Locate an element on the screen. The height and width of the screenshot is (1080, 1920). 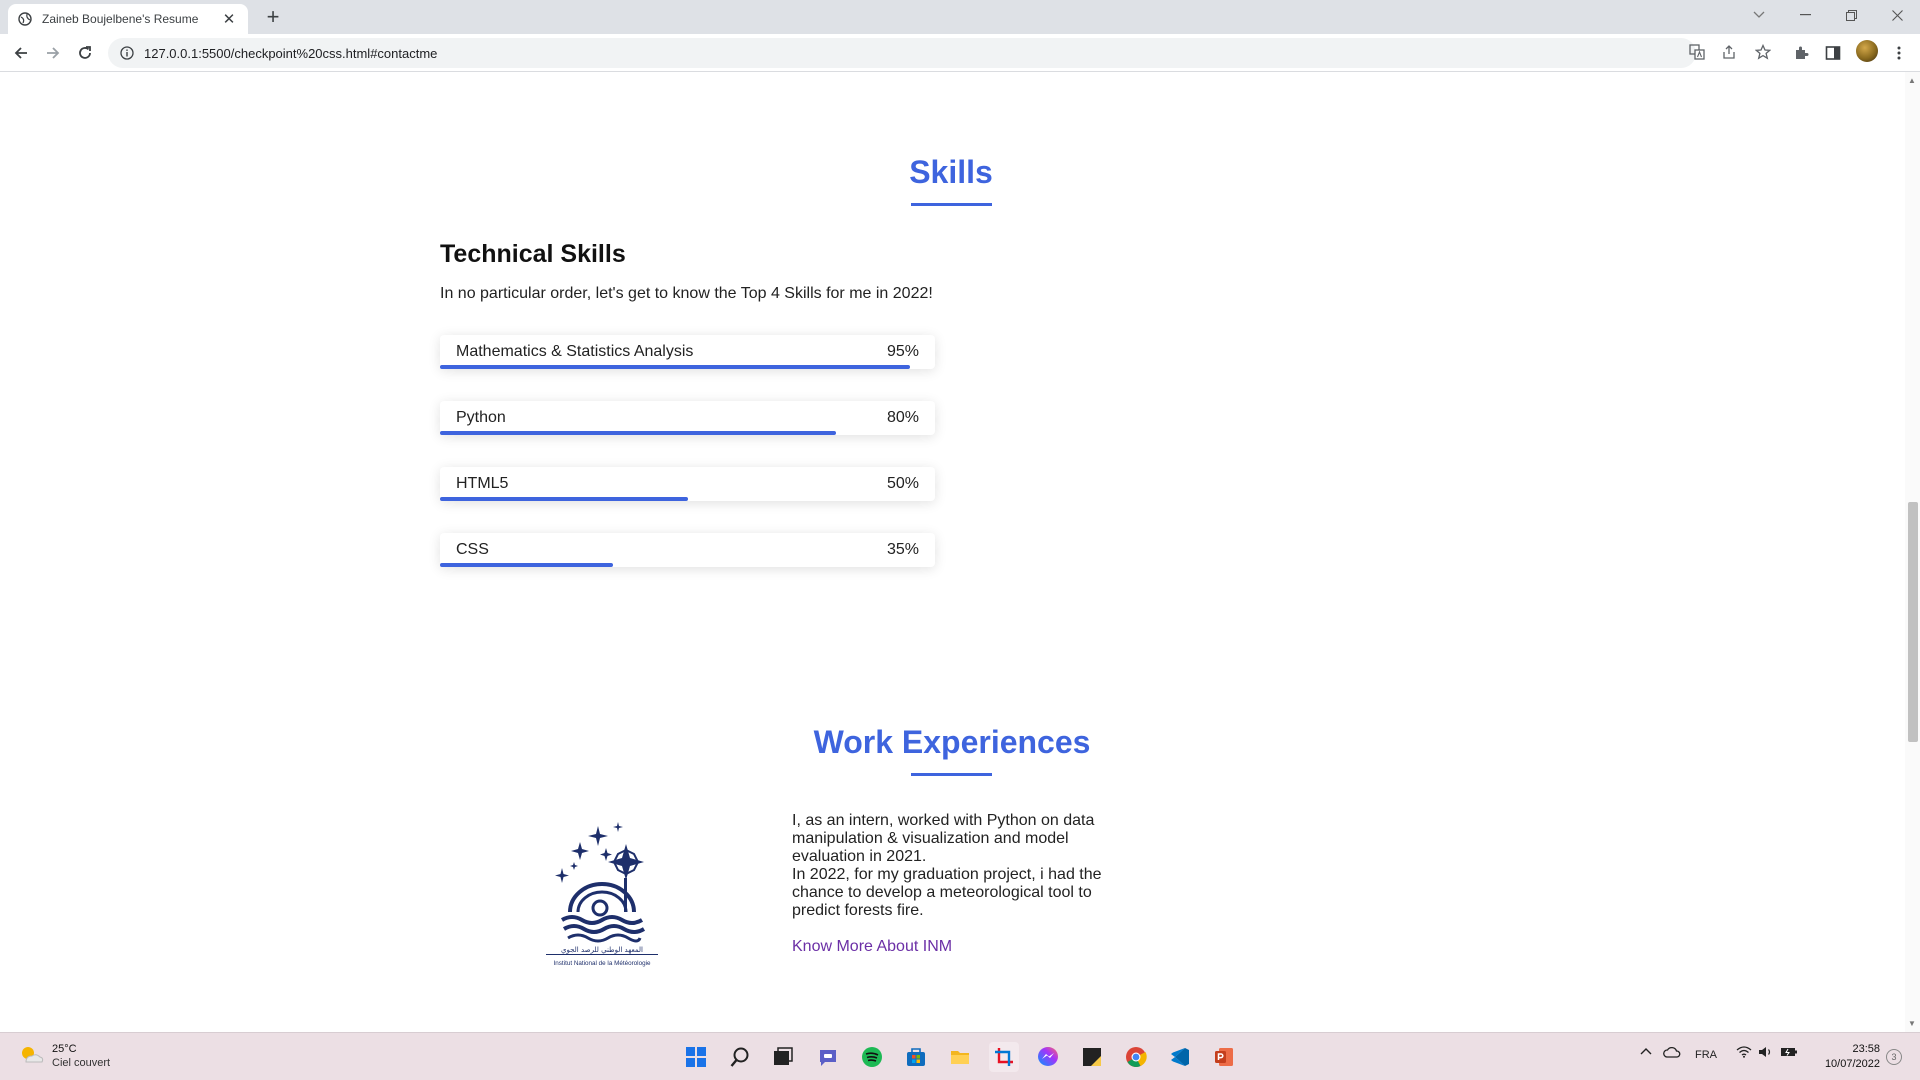
messenger-icon is located at coordinates (1048, 1057).